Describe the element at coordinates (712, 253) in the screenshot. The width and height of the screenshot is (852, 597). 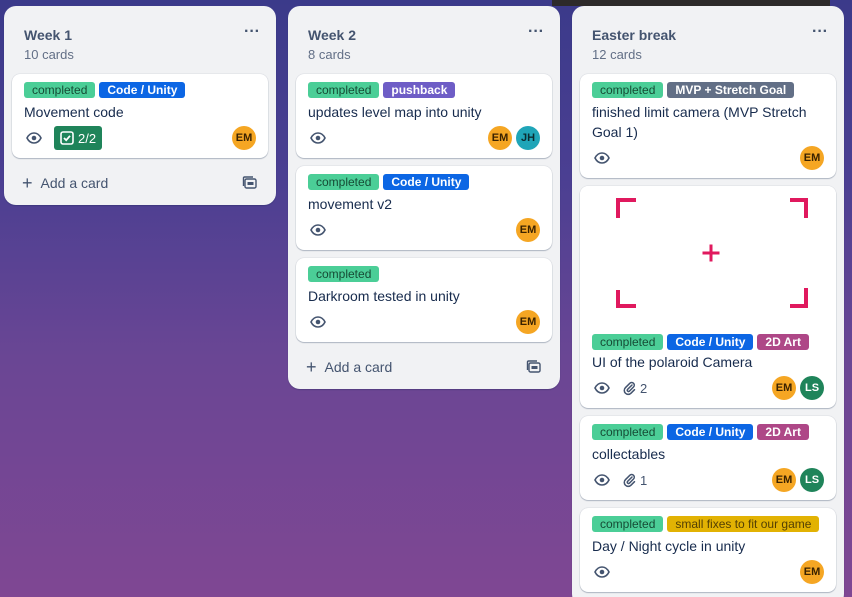
I see `viewfinder-frame-image` at that location.